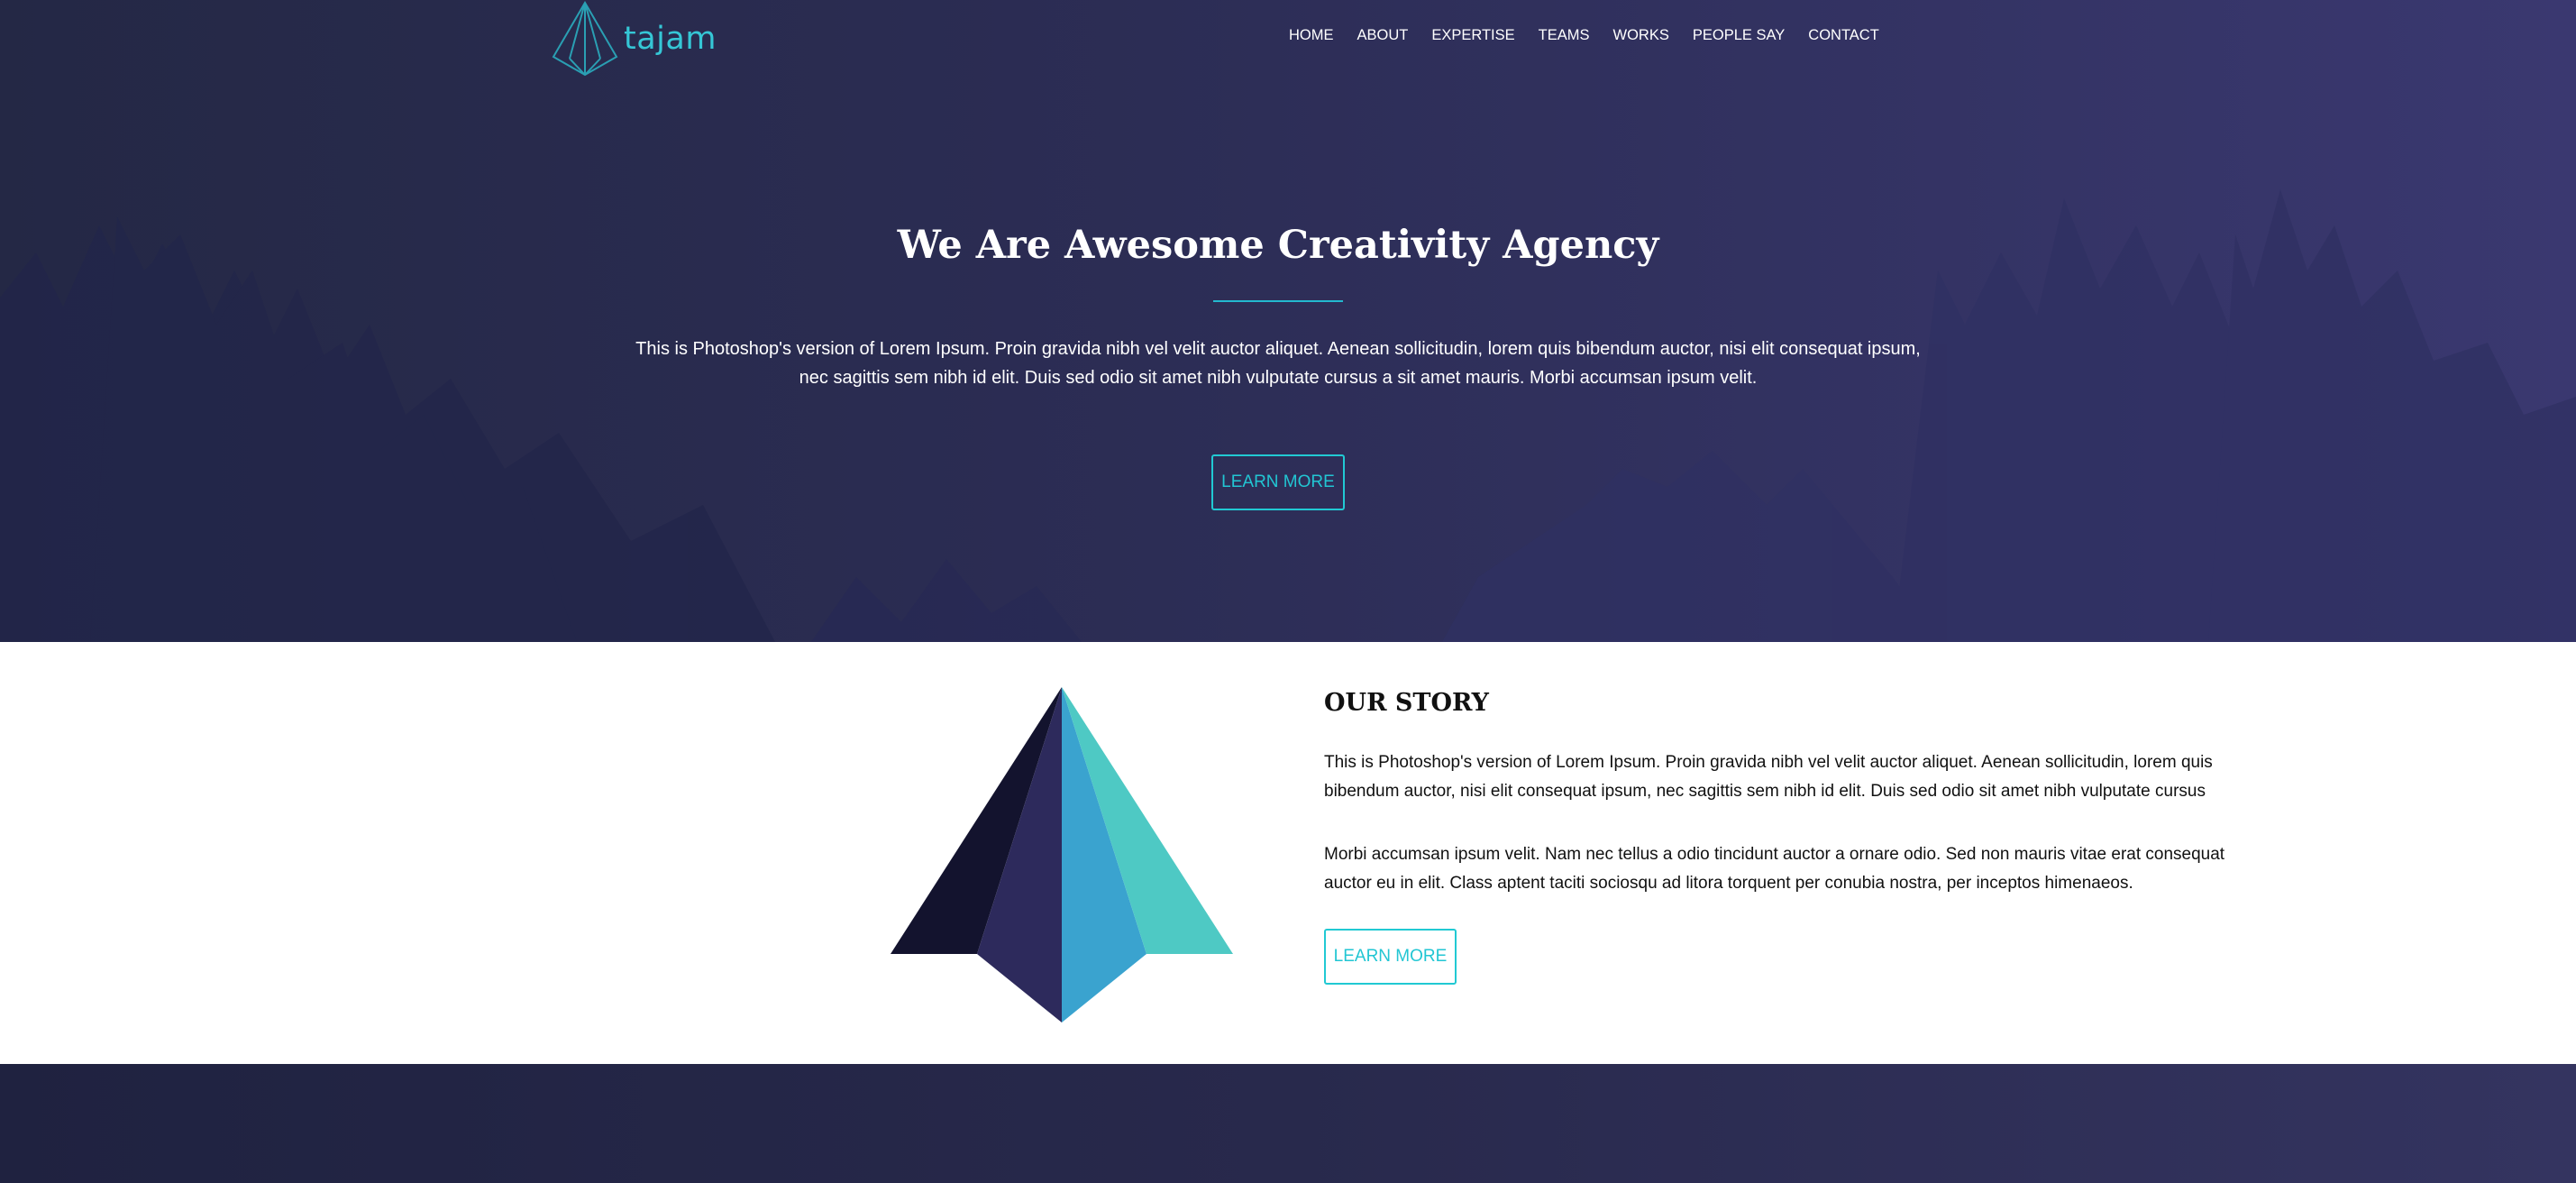 The image size is (2576, 1183). I want to click on nav-item-home: HOME, so click(1311, 35).